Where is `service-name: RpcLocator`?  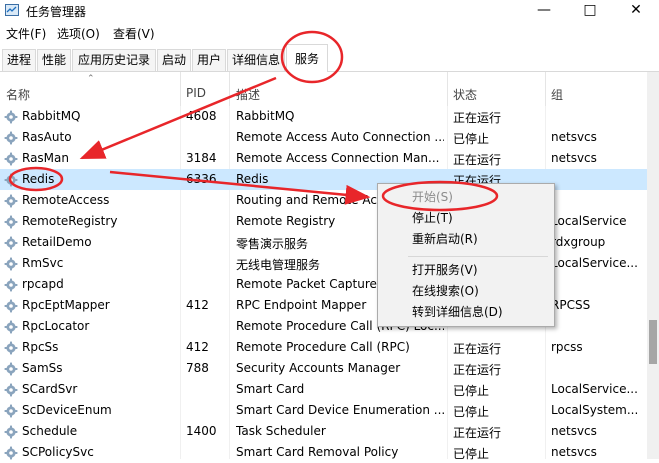
service-name: RpcLocator is located at coordinates (56, 326).